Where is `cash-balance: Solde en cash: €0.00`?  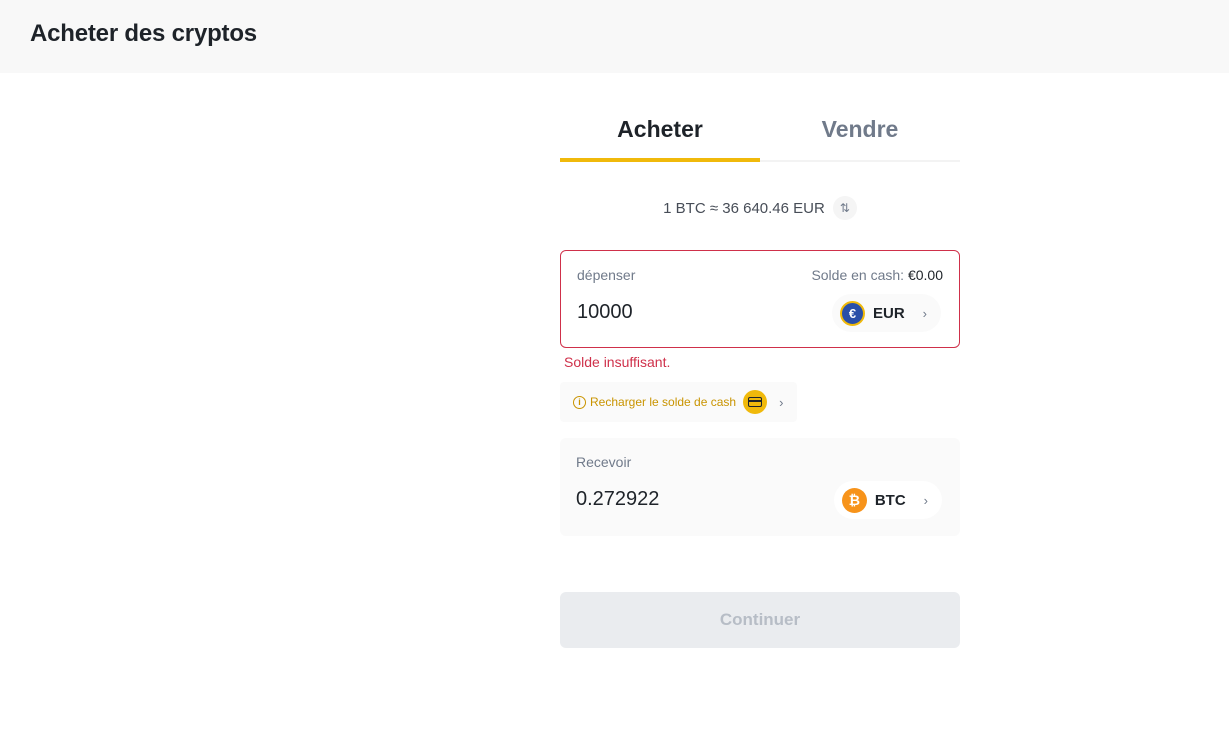
cash-balance: Solde en cash: €0.00 is located at coordinates (877, 275).